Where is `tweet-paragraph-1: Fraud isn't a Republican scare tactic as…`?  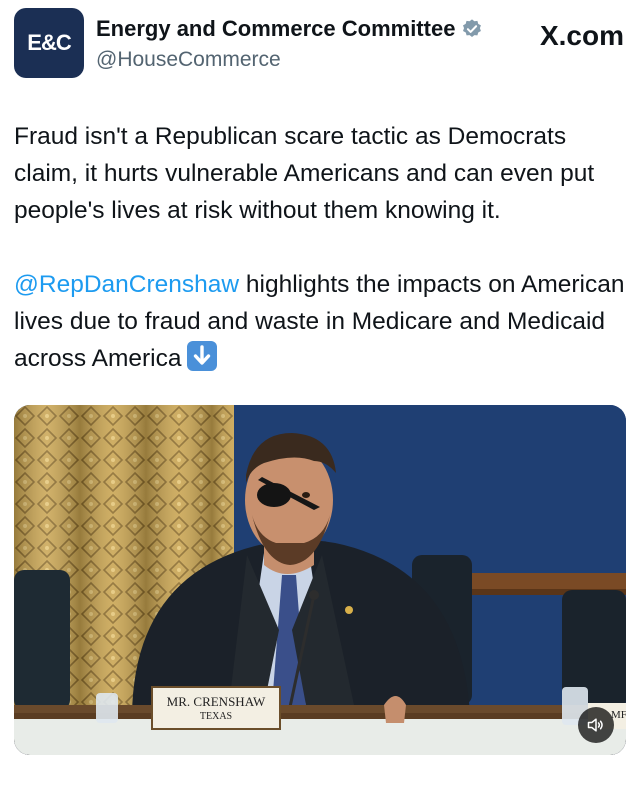 tweet-paragraph-1: Fraud isn't a Republican scare tactic as… is located at coordinates (304, 173).